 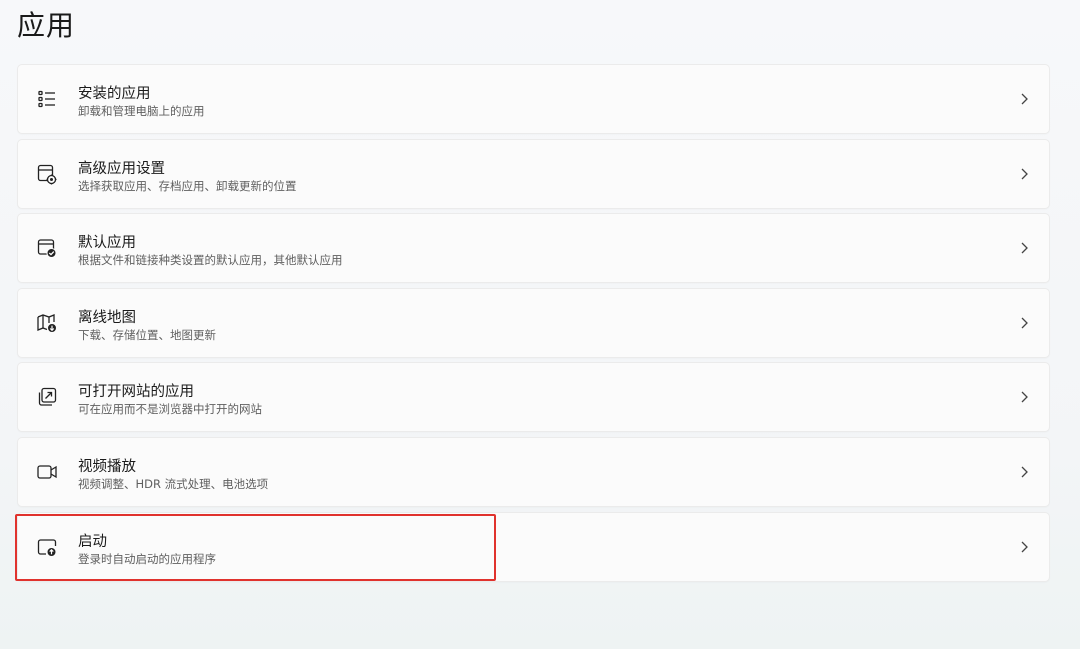 What do you see at coordinates (147, 558) in the screenshot?
I see `item-description: 登录时自动启动的应用程序` at bounding box center [147, 558].